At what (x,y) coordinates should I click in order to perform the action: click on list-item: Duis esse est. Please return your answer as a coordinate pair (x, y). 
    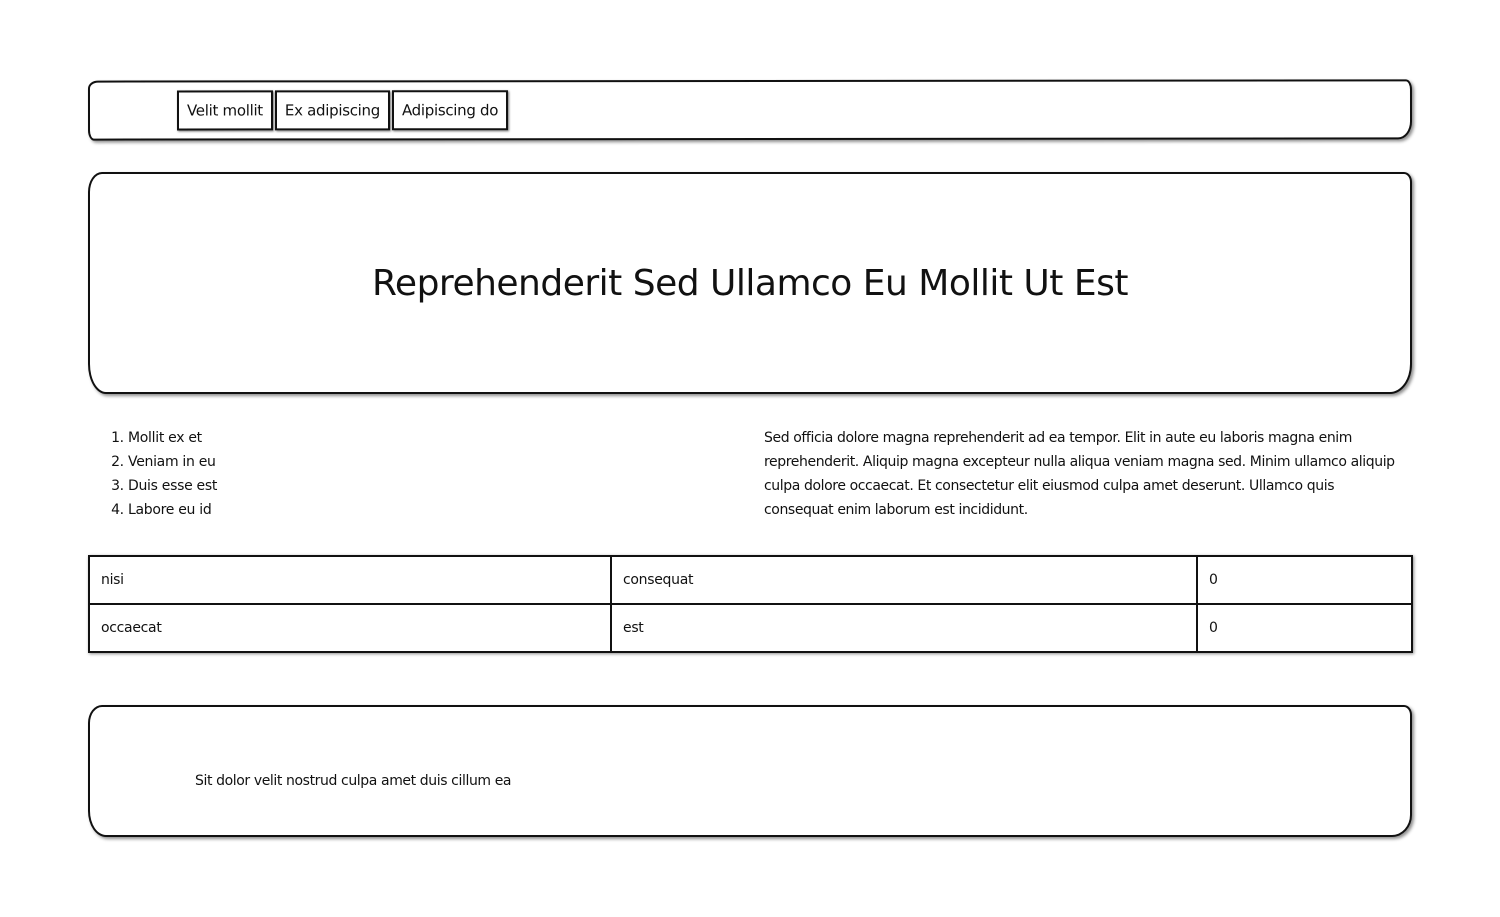
    Looking at the image, I should click on (172, 486).